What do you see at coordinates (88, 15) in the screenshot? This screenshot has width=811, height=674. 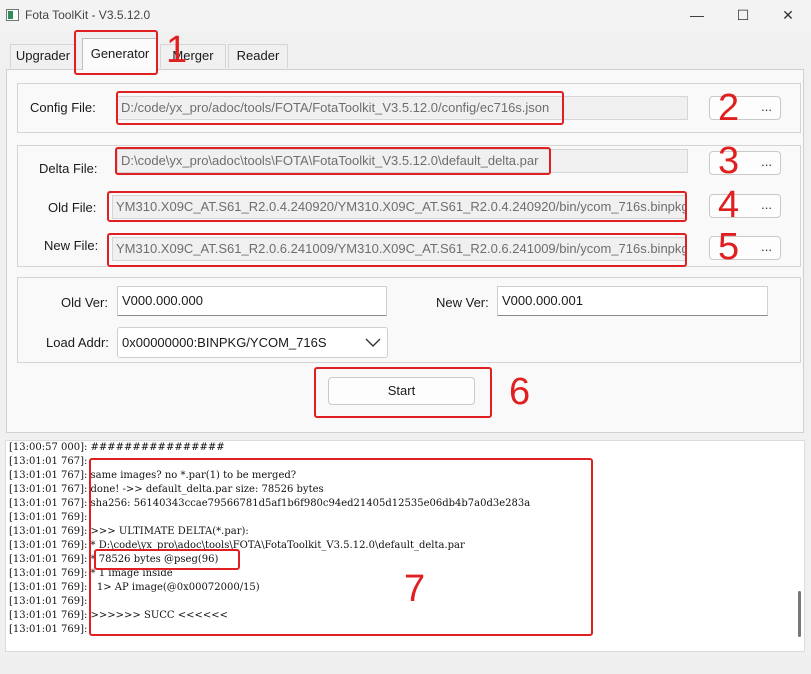 I see `window-title: Fota ToolKit - V3.5.12.0` at bounding box center [88, 15].